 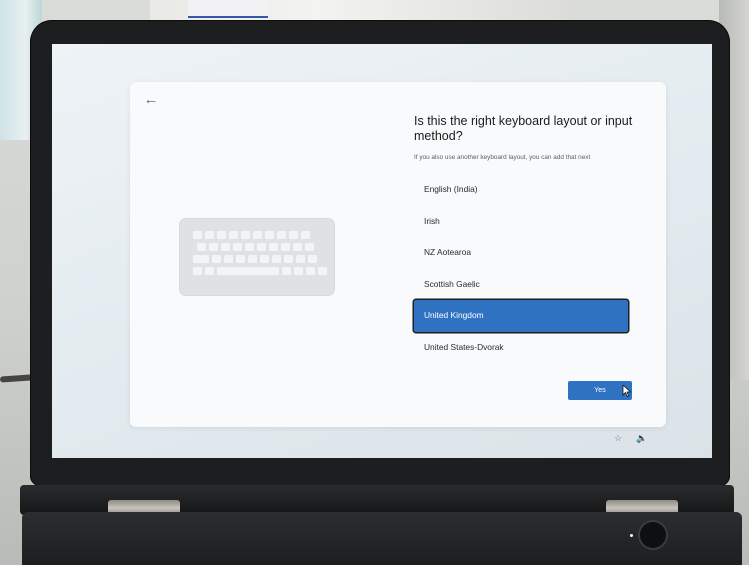 I want to click on volume-icon: 🔈, so click(x=641, y=438).